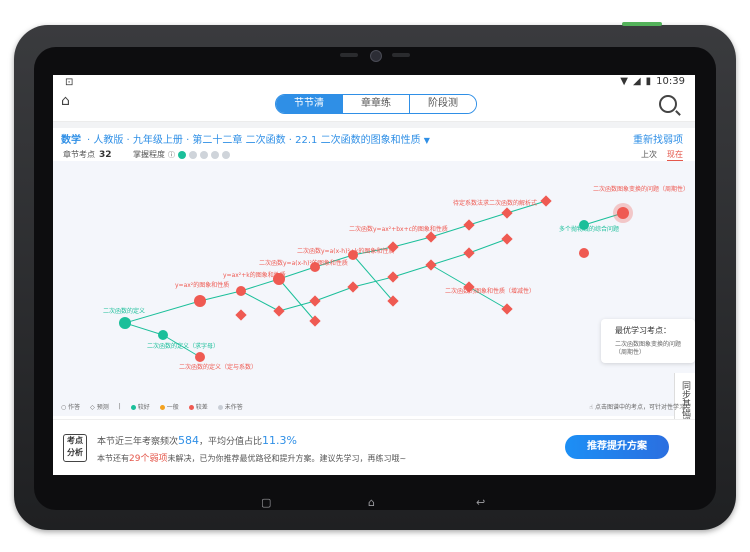  What do you see at coordinates (617, 447) in the screenshot?
I see `recommend-plan-button: 推荐提升方案` at bounding box center [617, 447].